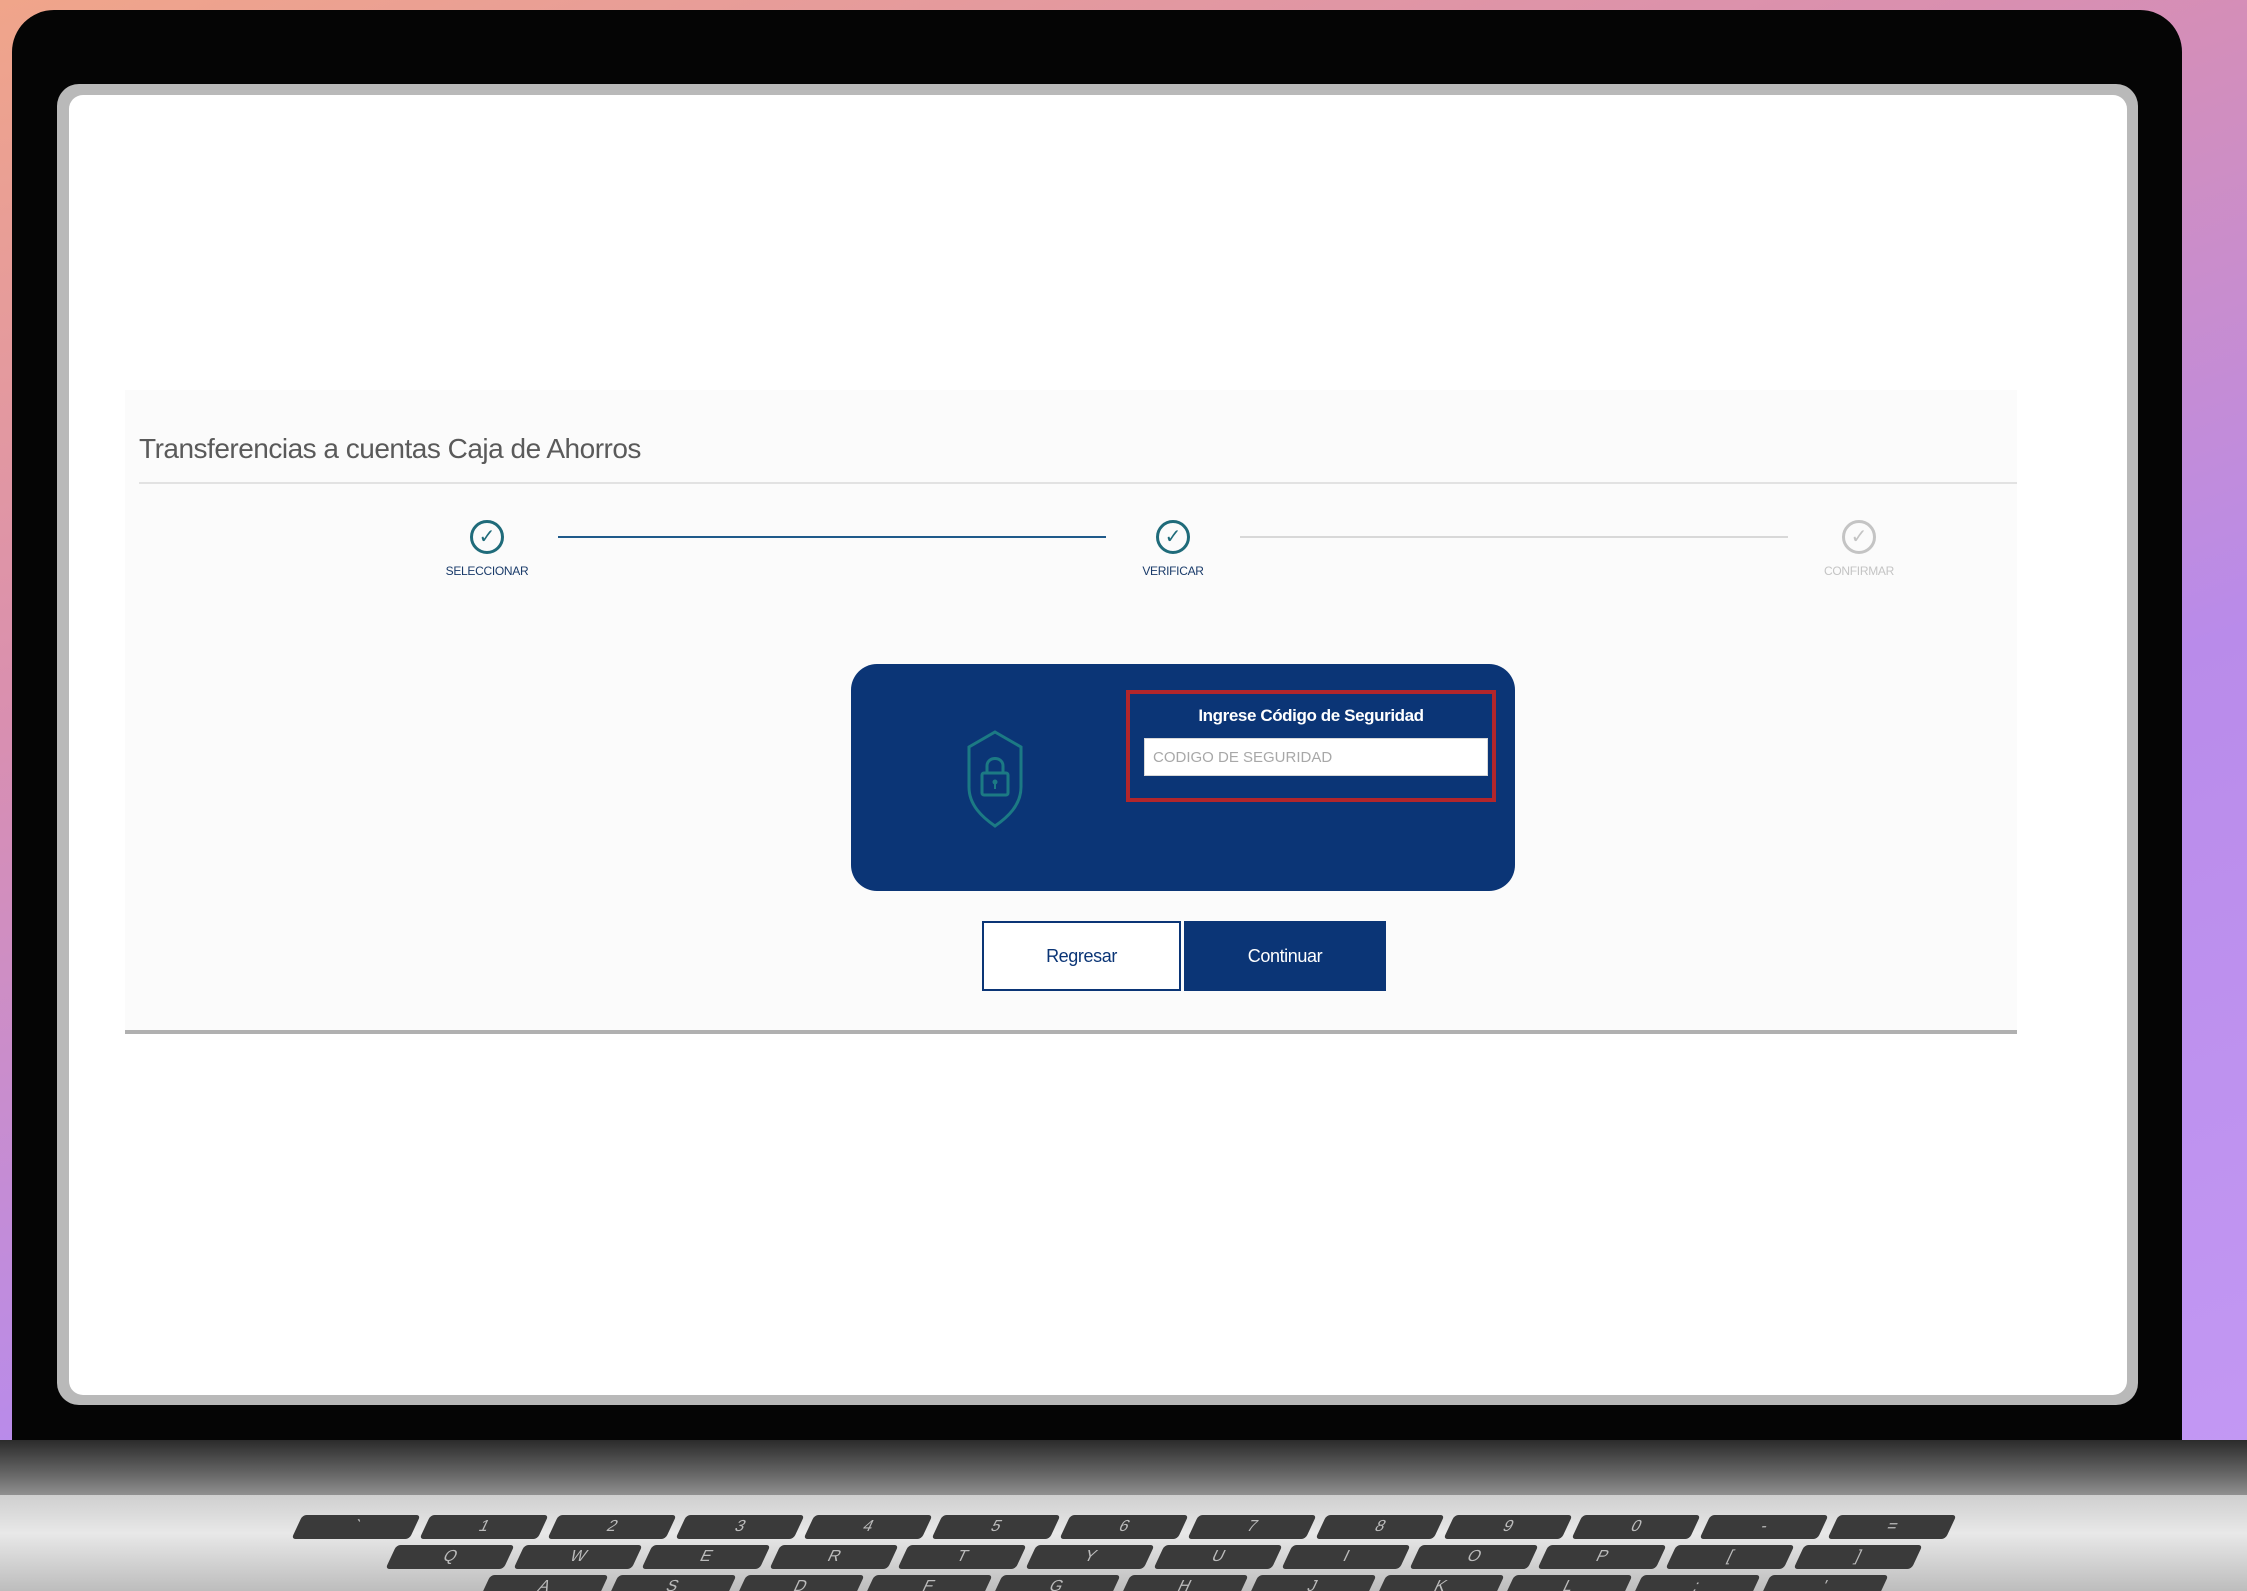 The width and height of the screenshot is (2247, 1591). What do you see at coordinates (1311, 715) in the screenshot?
I see `security-code-label: Ingrese Código de Seguridad` at bounding box center [1311, 715].